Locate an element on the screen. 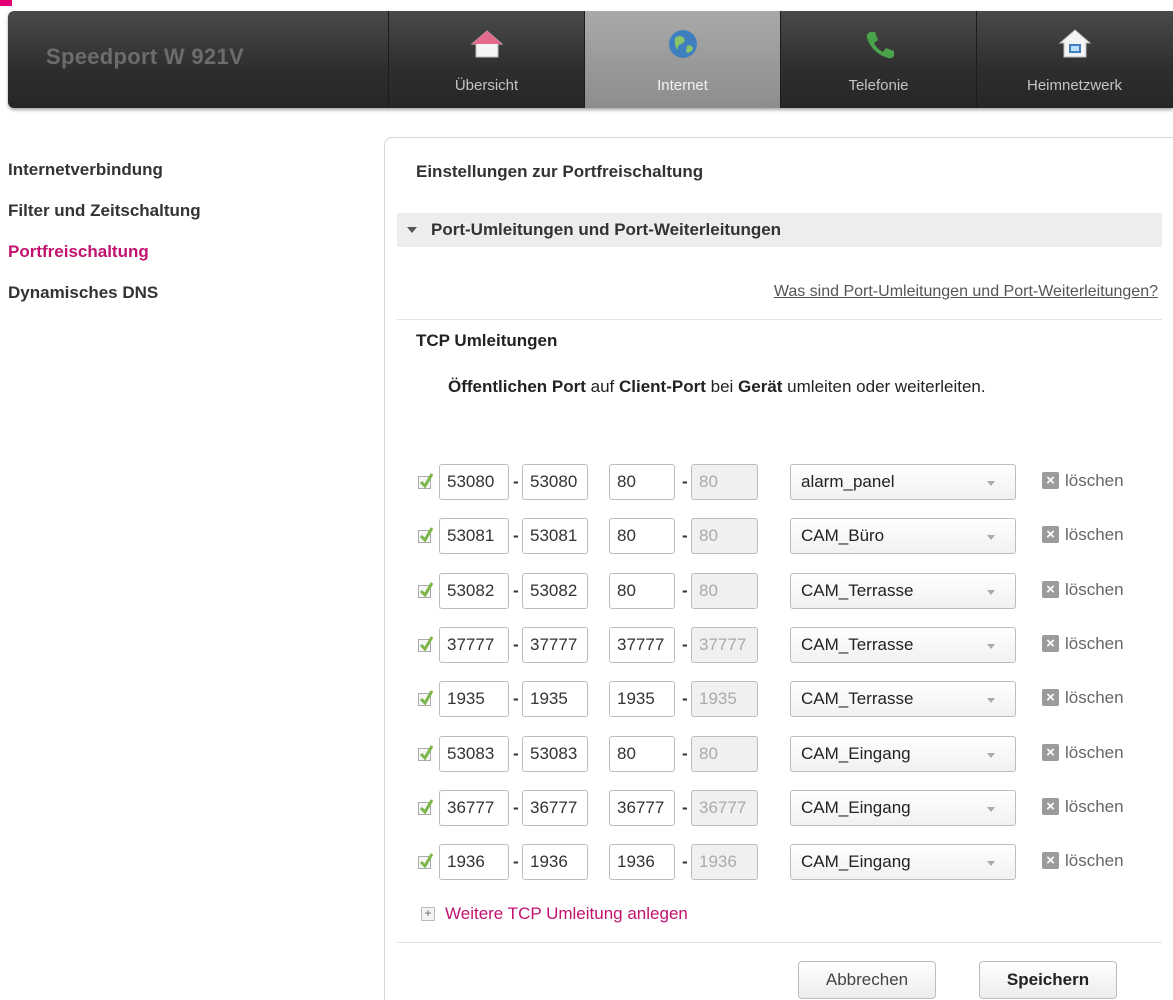 This screenshot has height=1000, width=1173. public-port-from-input: 36777 is located at coordinates (474, 808).